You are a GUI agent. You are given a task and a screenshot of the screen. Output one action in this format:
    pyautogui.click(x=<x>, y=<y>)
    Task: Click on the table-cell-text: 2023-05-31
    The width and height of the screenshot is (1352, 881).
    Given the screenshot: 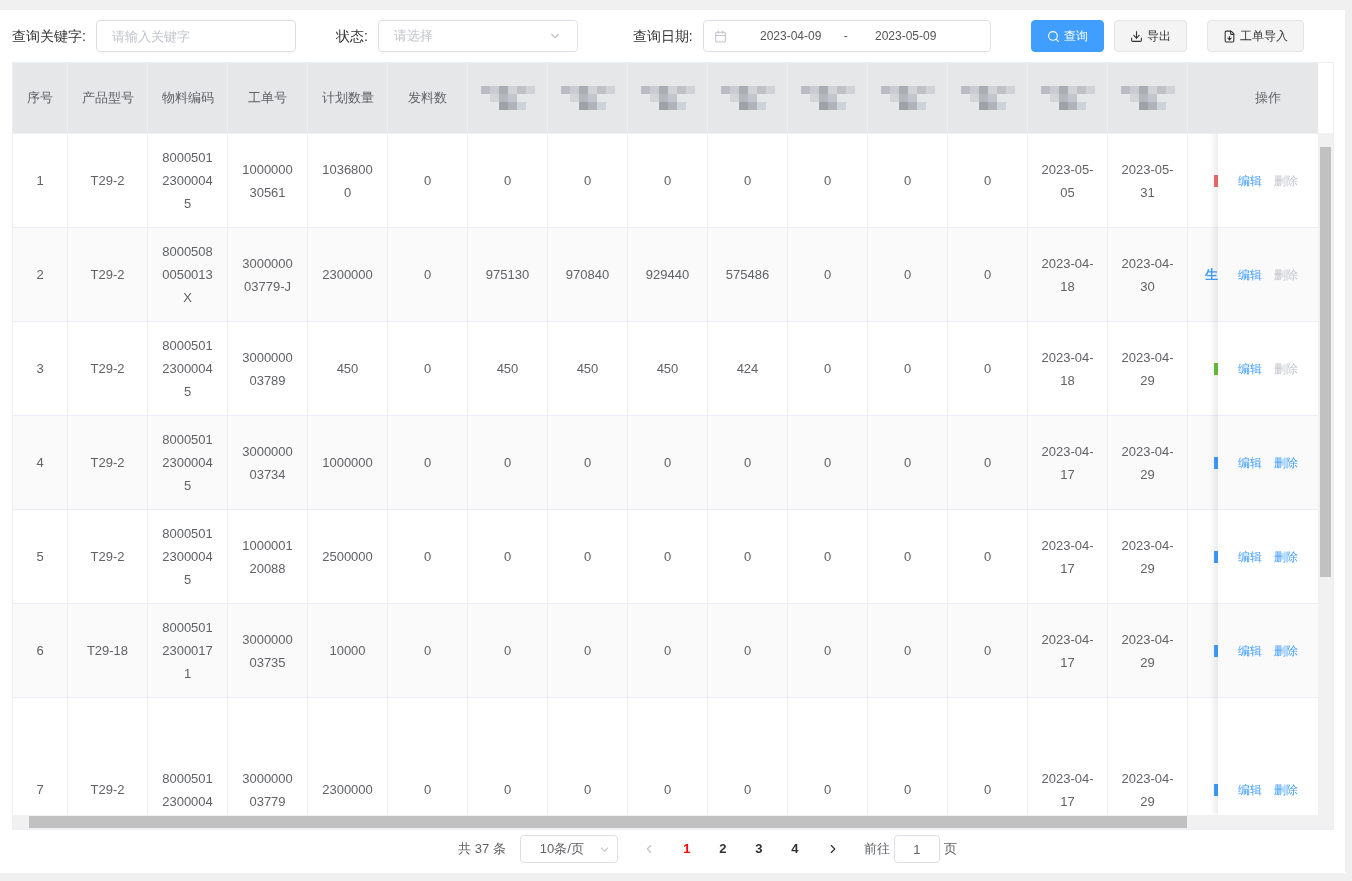 What is the action you would take?
    pyautogui.click(x=1147, y=181)
    